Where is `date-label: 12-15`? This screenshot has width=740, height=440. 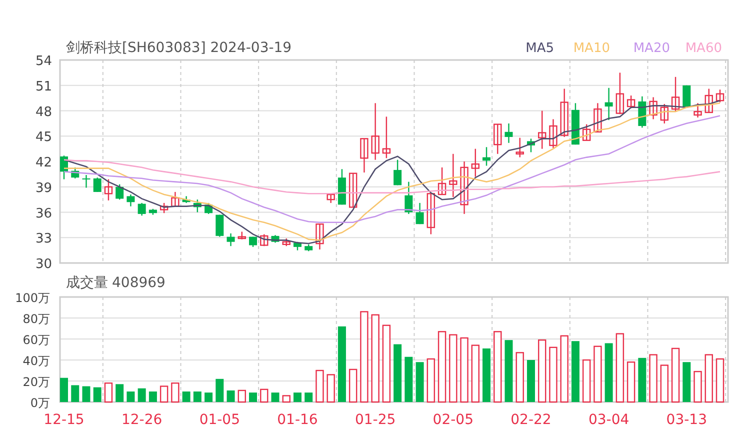 date-label: 12-15 is located at coordinates (64, 420).